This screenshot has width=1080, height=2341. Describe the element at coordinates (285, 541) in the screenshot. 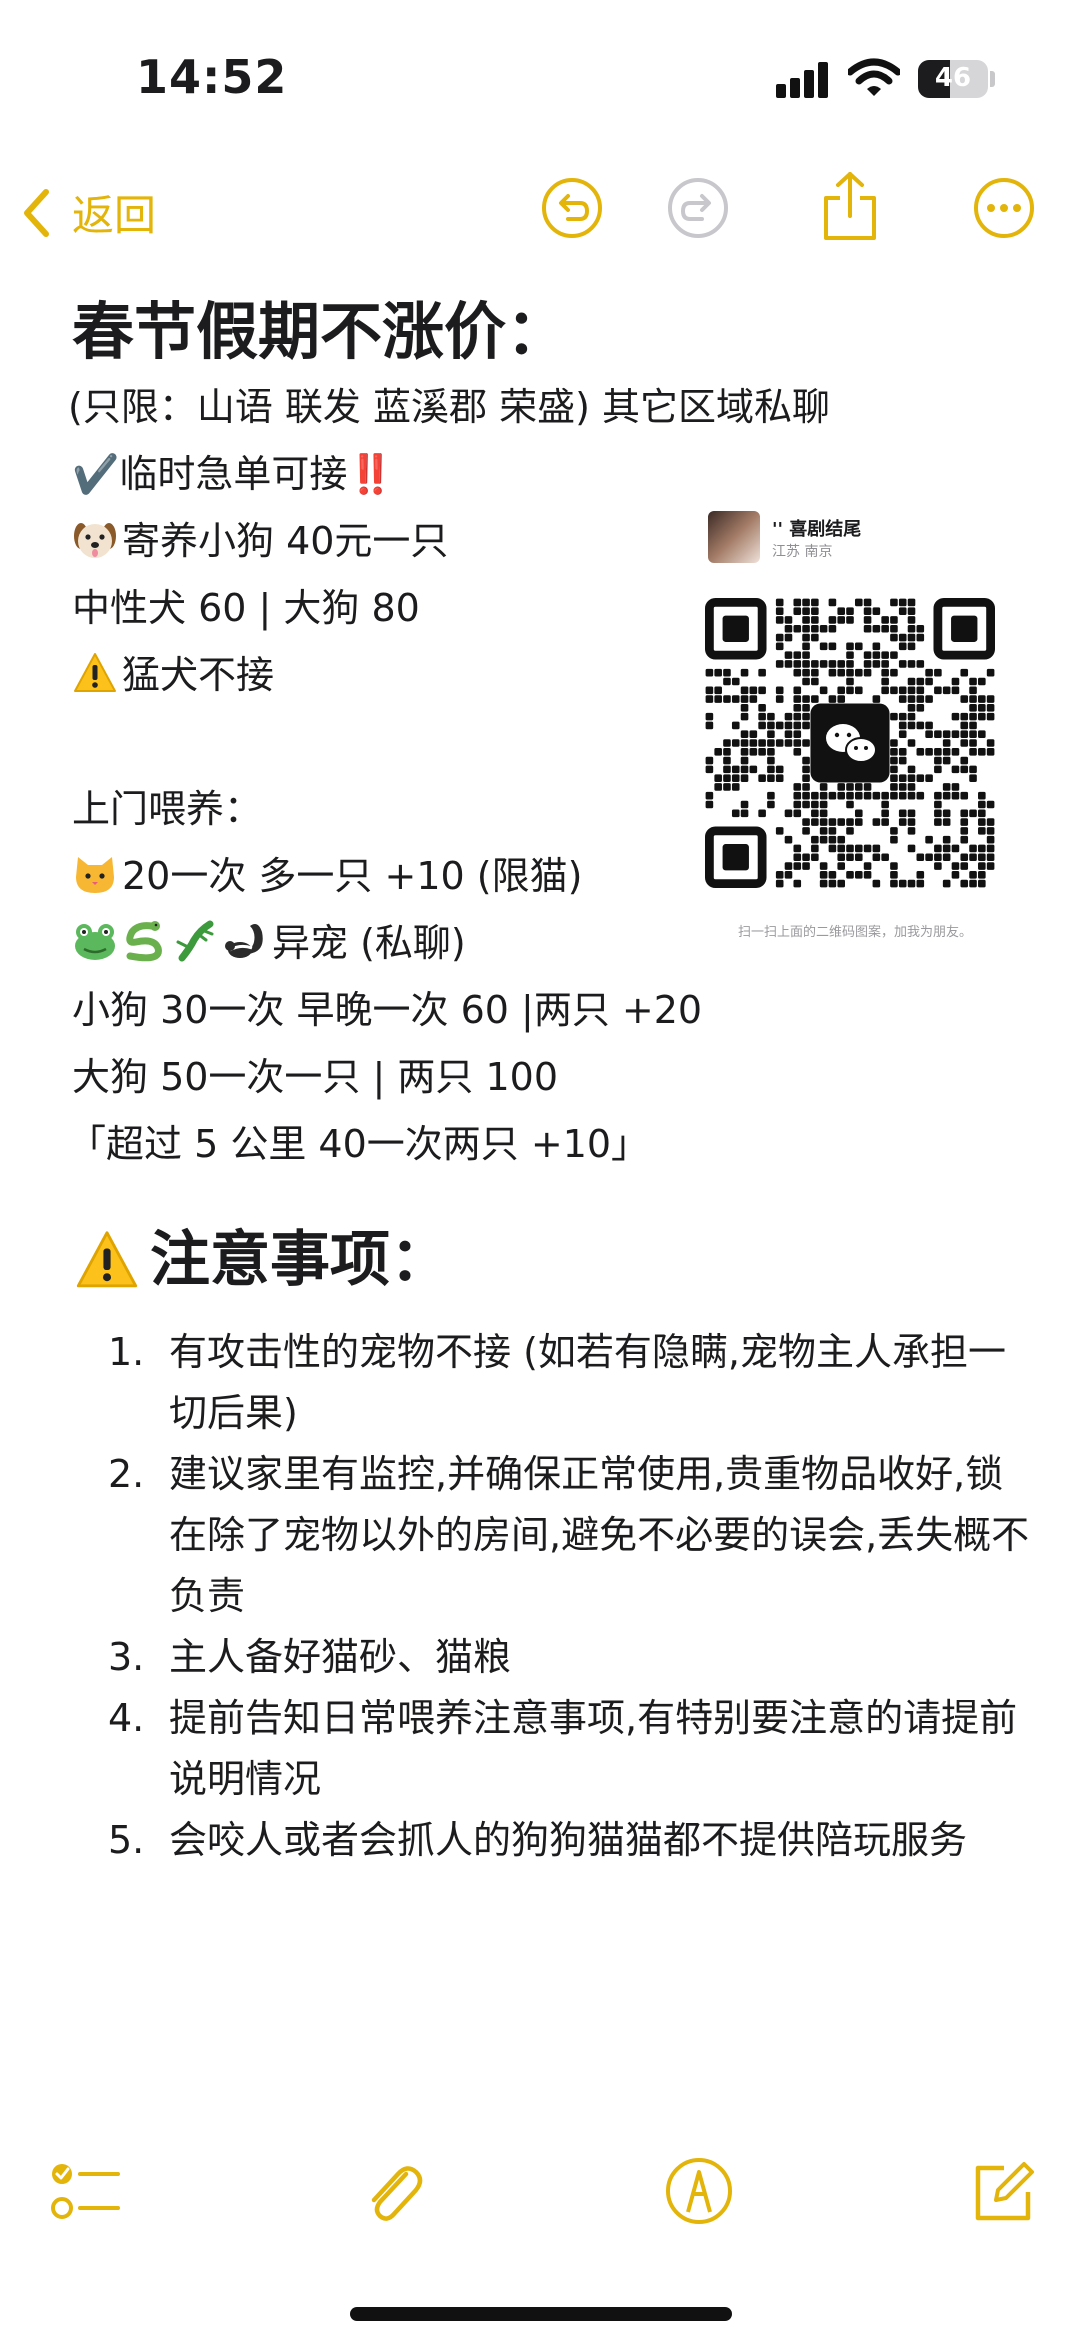

I see `note-line-text: 寄养小狗 40元一只` at that location.